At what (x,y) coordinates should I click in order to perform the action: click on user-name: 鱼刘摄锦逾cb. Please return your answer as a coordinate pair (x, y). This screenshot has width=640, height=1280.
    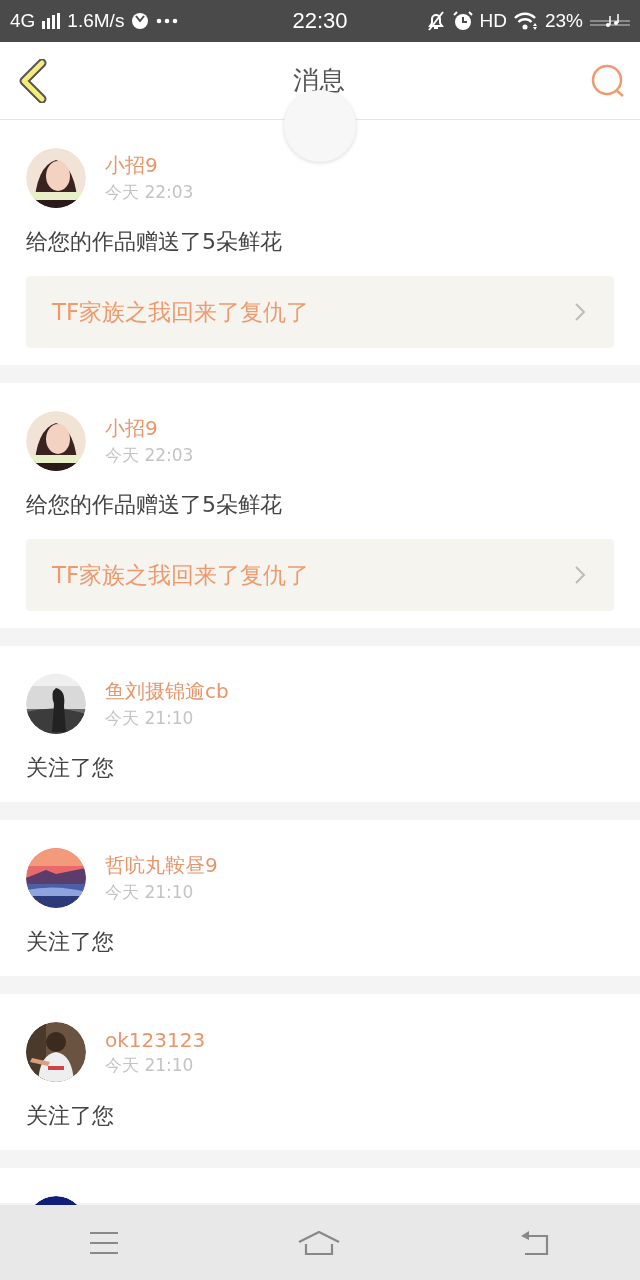
    Looking at the image, I should click on (167, 691).